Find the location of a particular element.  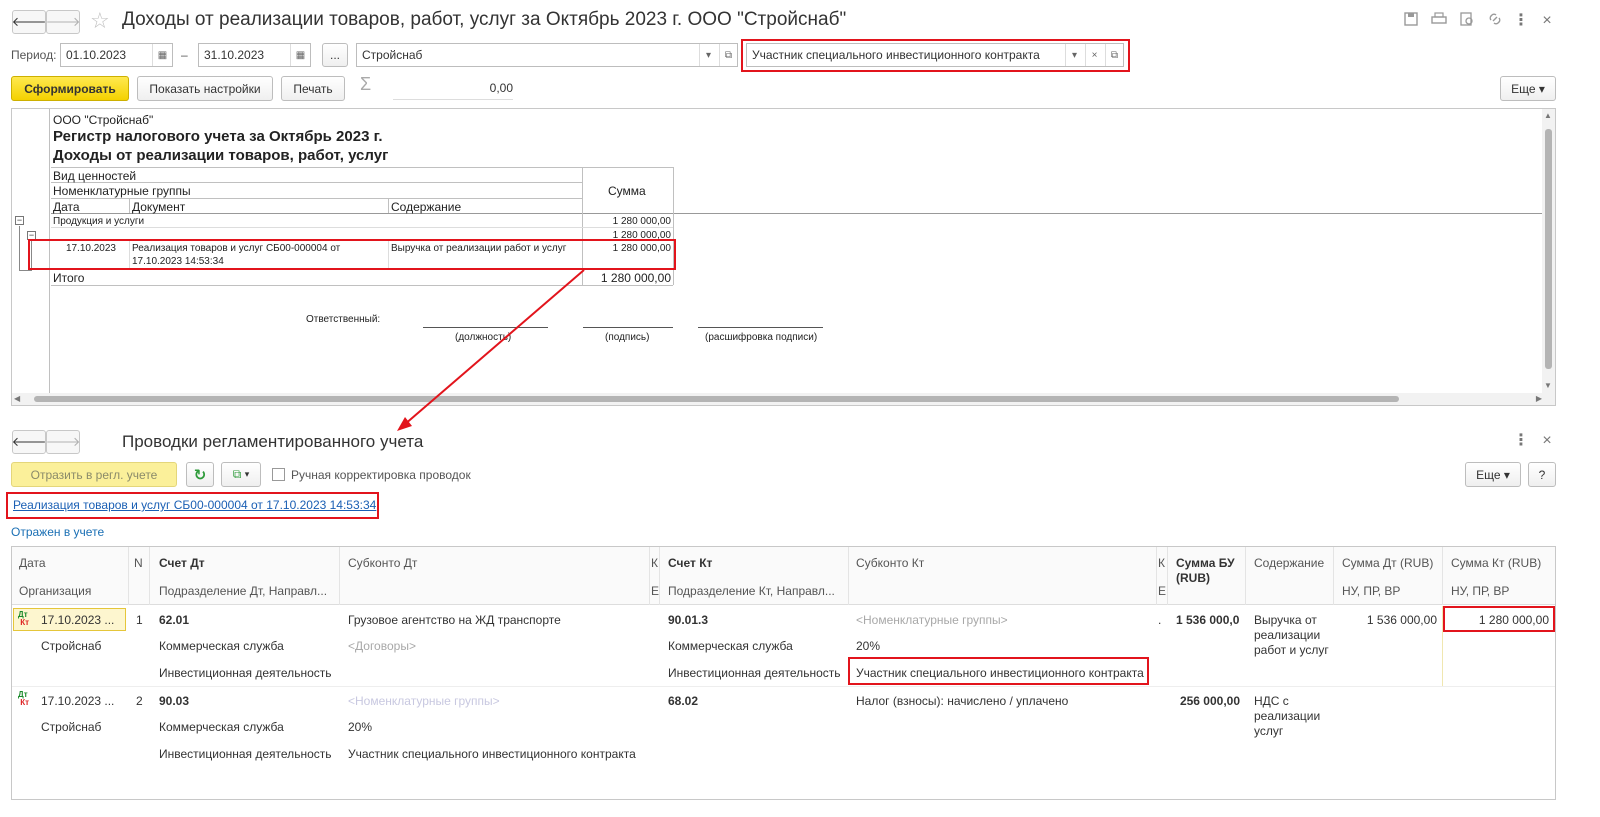

col-subkonto-dt: Субконто Дт is located at coordinates (382, 563).